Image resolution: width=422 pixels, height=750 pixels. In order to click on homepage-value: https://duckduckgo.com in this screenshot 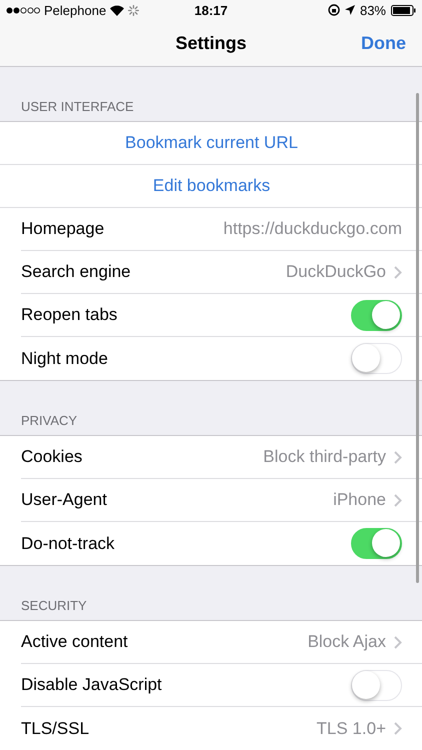, I will do `click(312, 229)`.